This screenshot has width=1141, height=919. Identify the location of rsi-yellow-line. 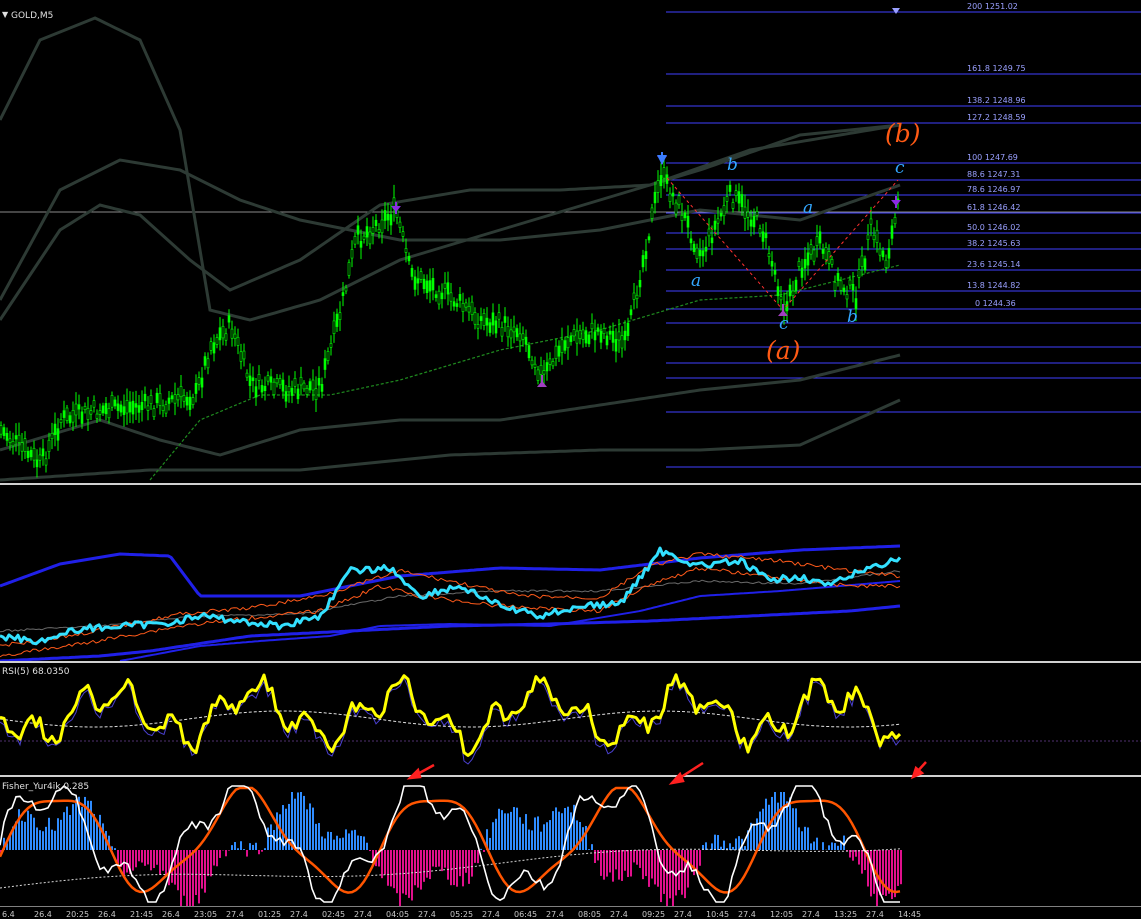
(450, 715).